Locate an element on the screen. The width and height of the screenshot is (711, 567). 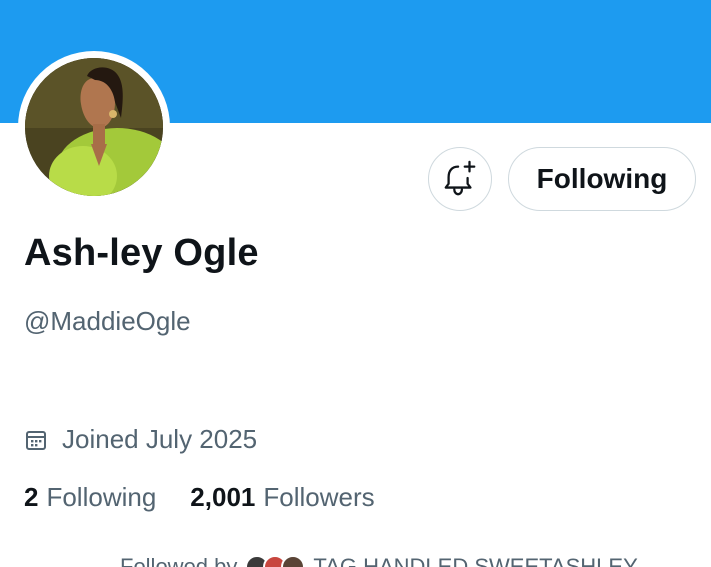
bell-plus-icon is located at coordinates (460, 178).